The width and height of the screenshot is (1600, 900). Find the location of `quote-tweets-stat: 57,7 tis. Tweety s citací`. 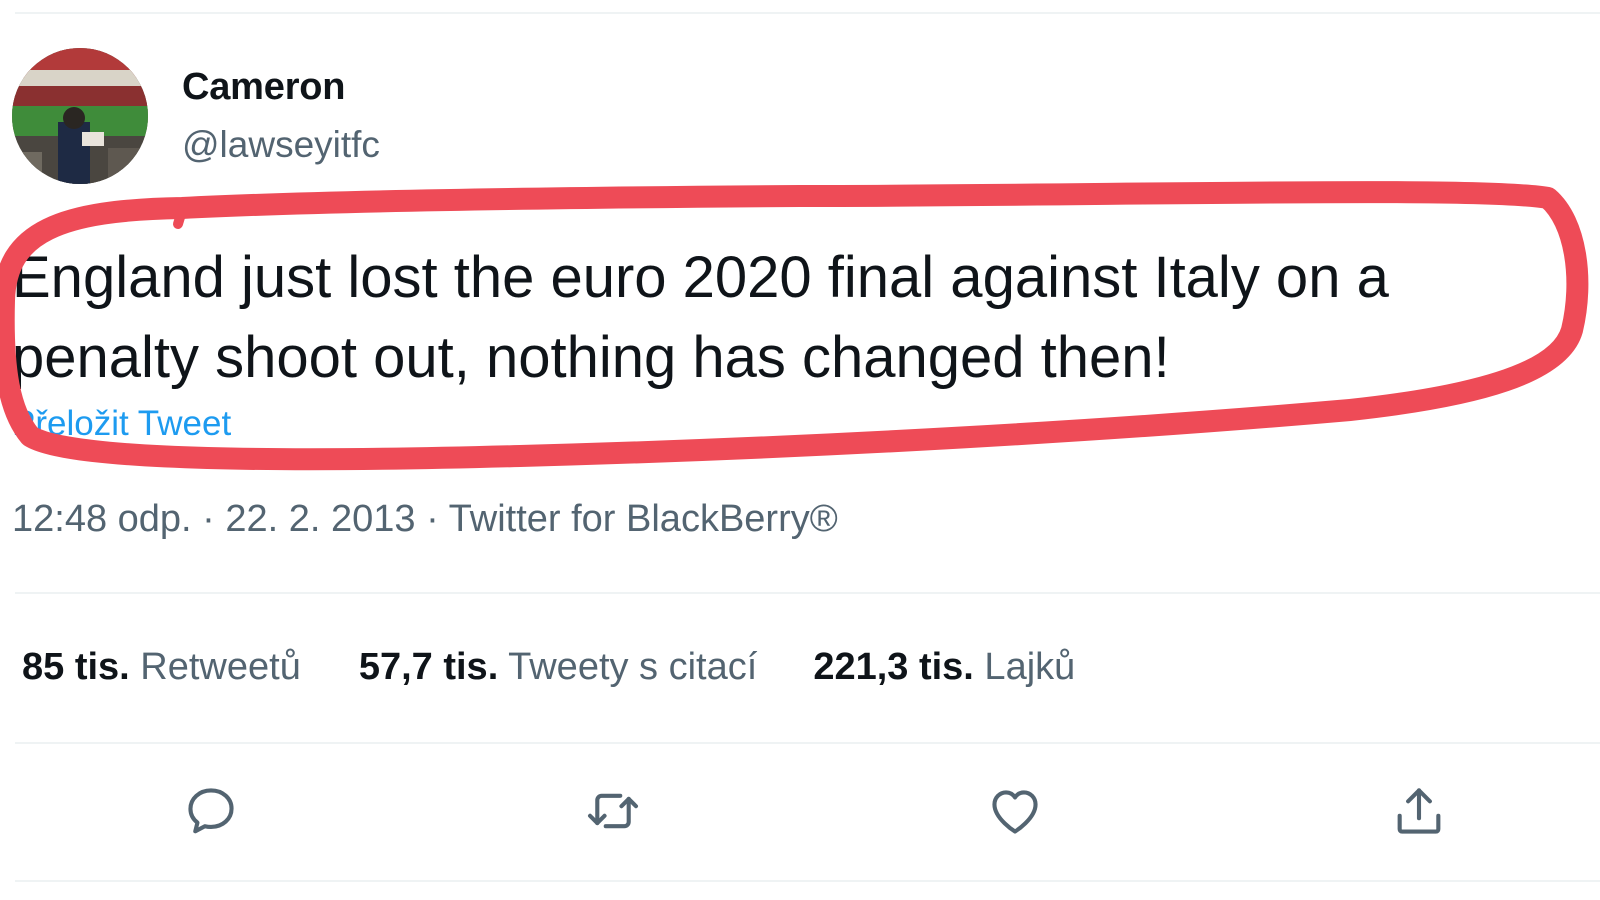

quote-tweets-stat: 57,7 tis. Tweety s citací is located at coordinates (558, 667).